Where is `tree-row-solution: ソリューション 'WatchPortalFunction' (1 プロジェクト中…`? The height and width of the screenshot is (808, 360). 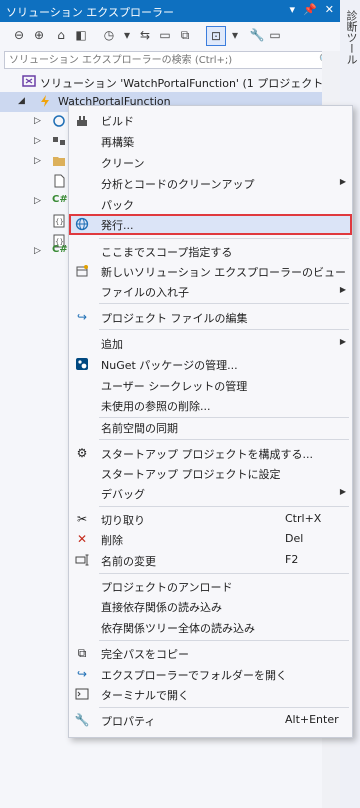 tree-row-solution: ソリューション 'WatchPortalFunction' (1 プロジェクト中… is located at coordinates (180, 82).